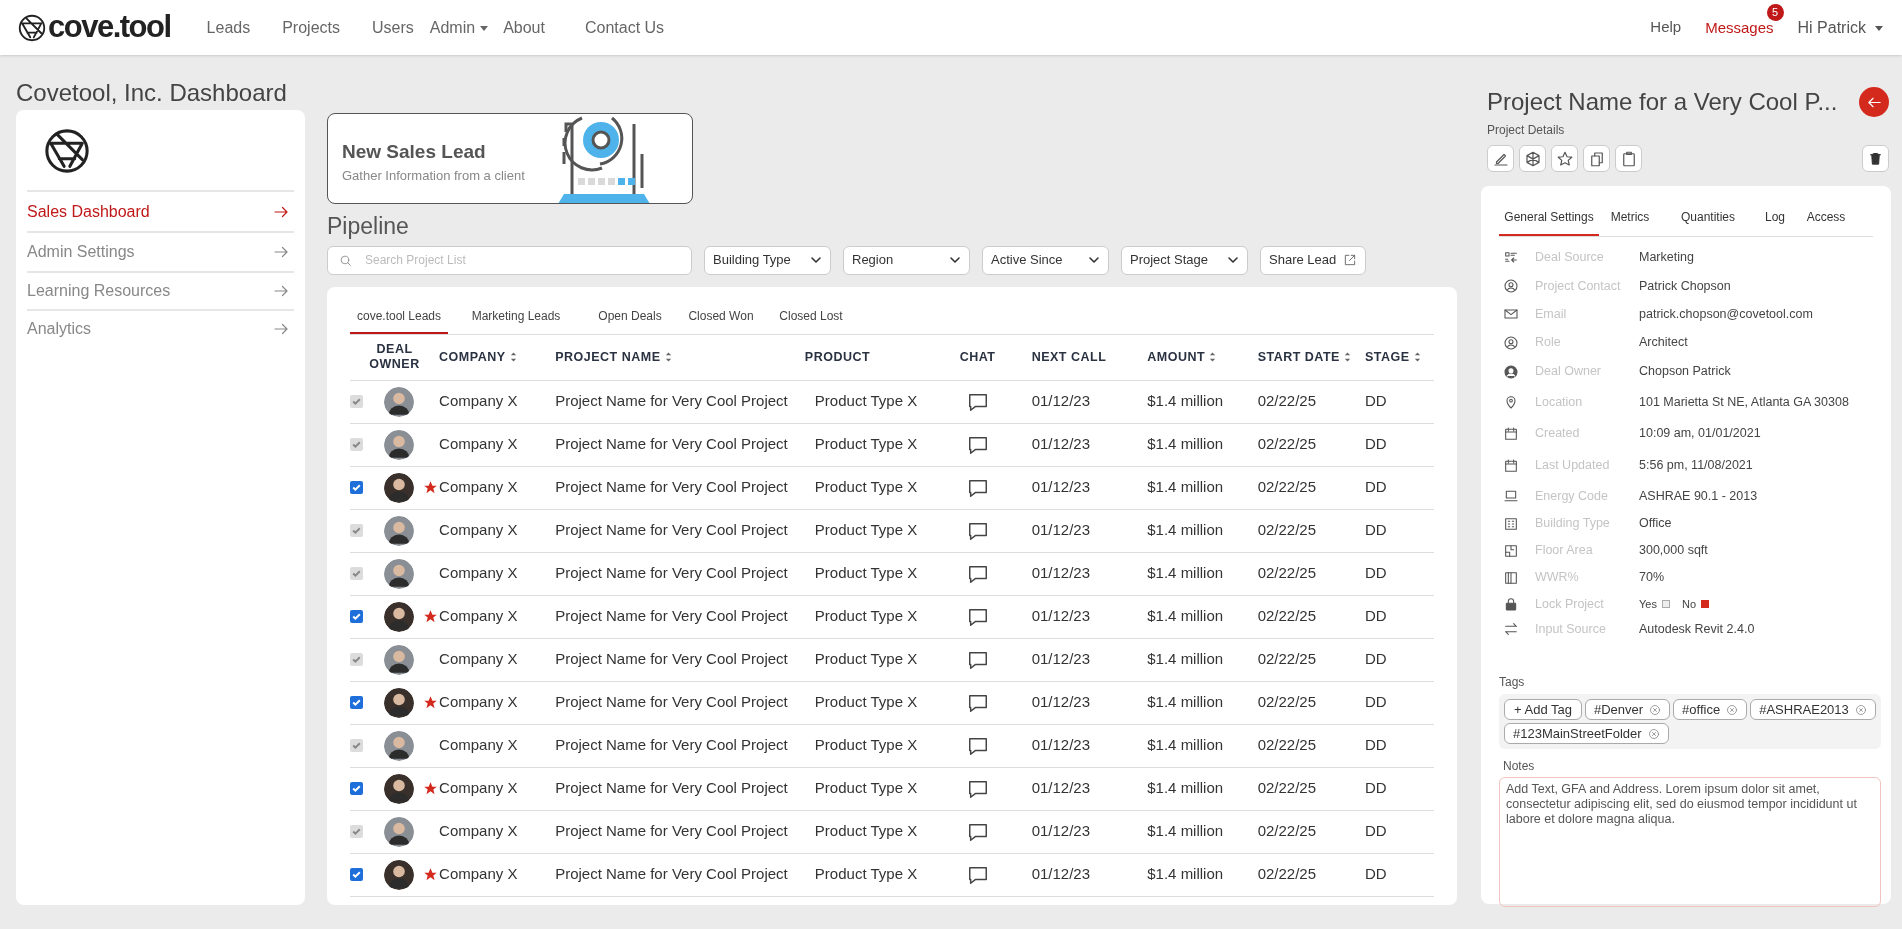  Describe the element at coordinates (459, 27) in the screenshot. I see `nav-link: Admin` at that location.